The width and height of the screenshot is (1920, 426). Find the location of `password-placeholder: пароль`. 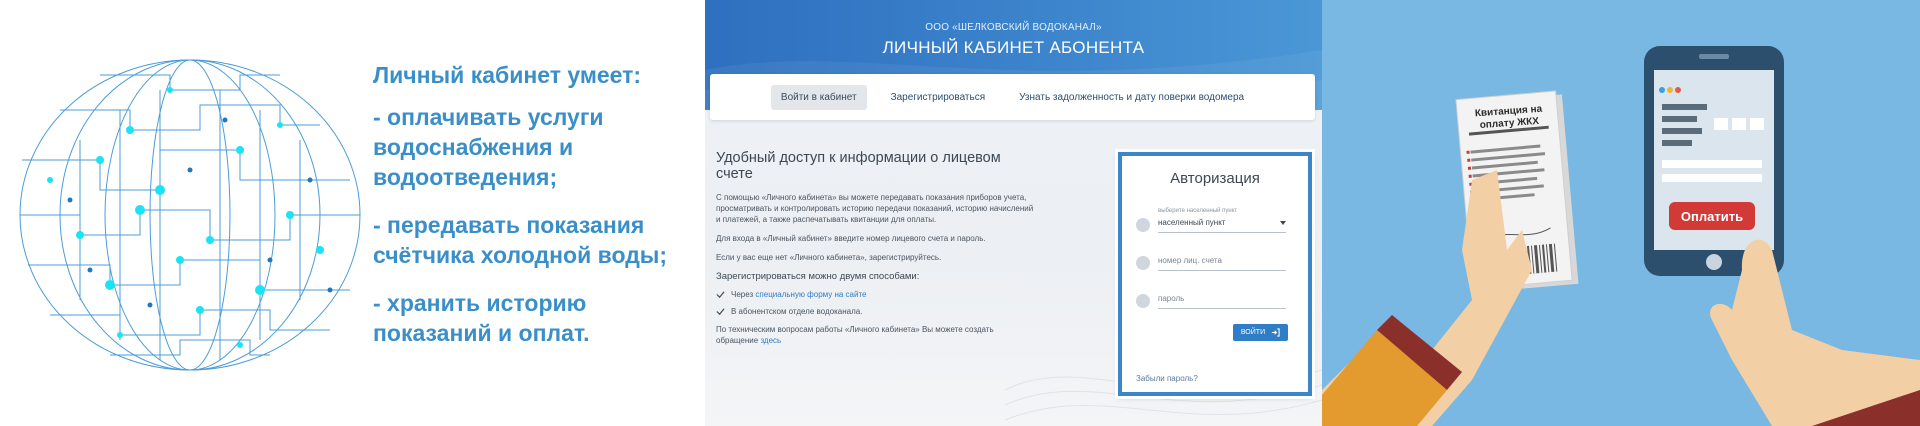

password-placeholder: пароль is located at coordinates (1171, 298).